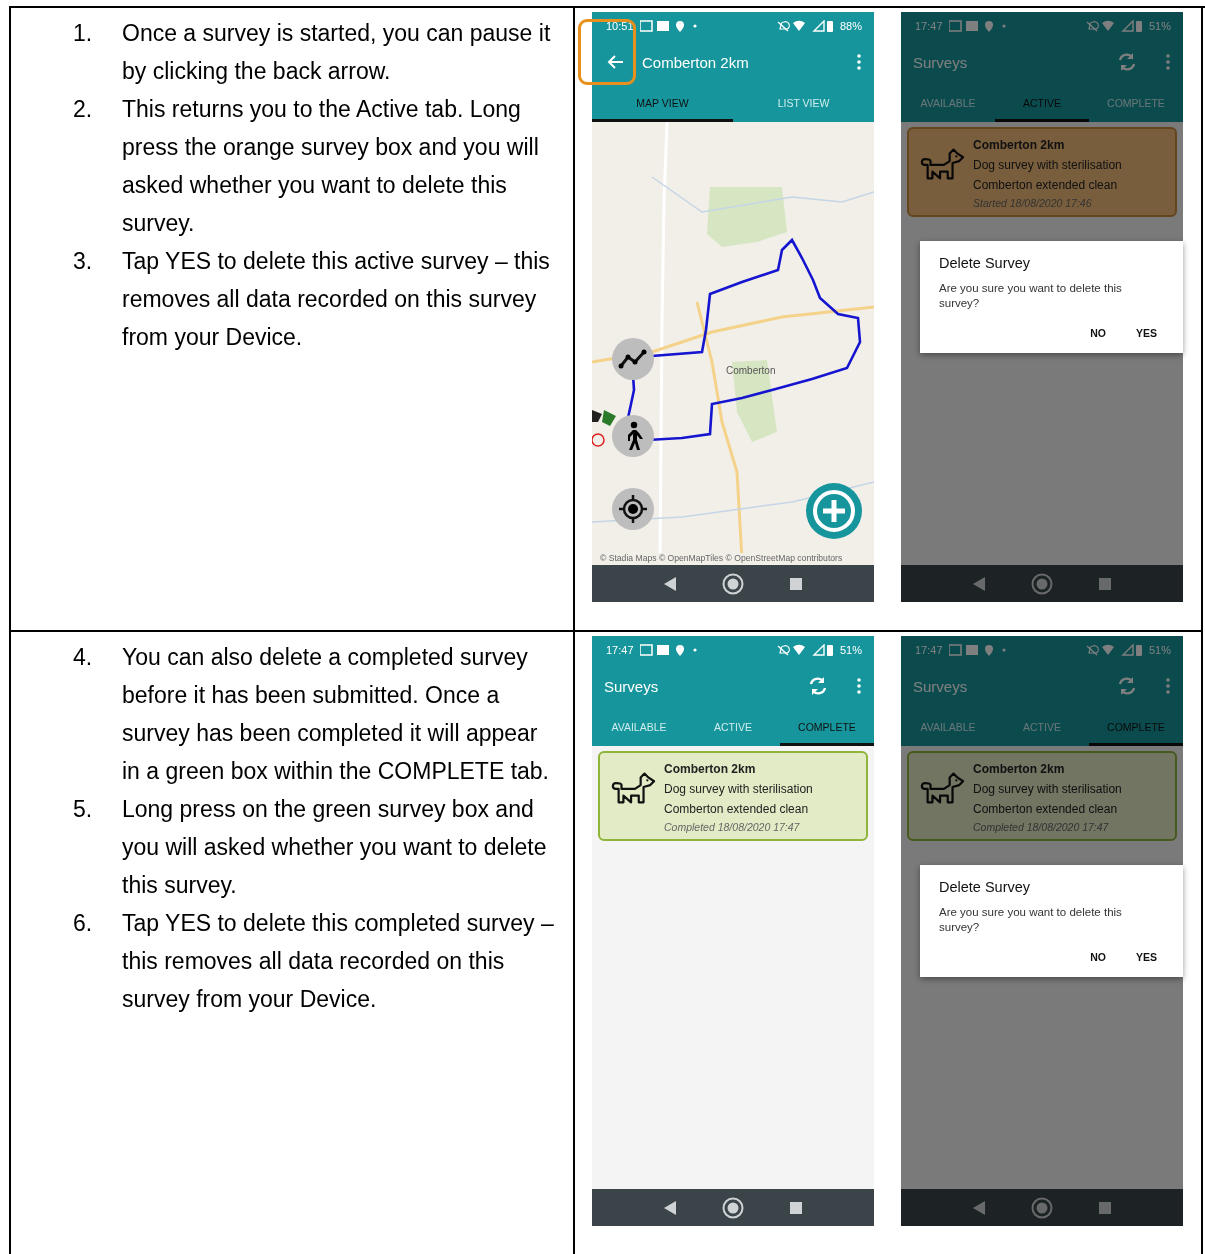 Image resolution: width=1205 pixels, height=1254 pixels. Describe the element at coordinates (83, 33) in the screenshot. I see `step-number: 1.` at that location.